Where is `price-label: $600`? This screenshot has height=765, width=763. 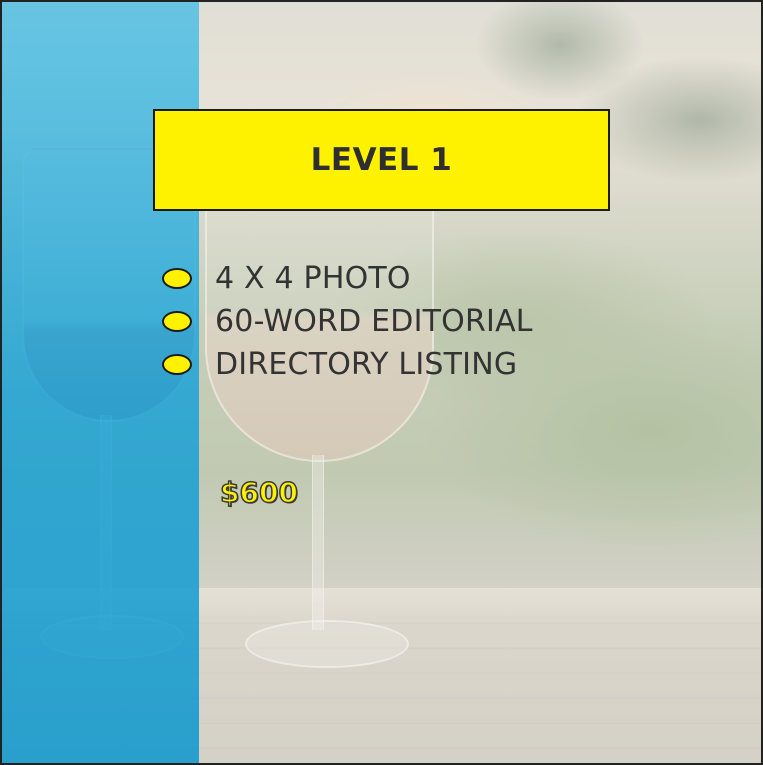 price-label: $600 is located at coordinates (258, 492).